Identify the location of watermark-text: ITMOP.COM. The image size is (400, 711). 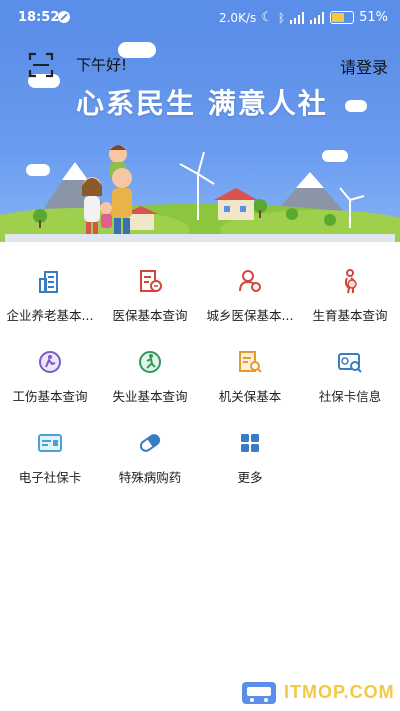
(339, 692).